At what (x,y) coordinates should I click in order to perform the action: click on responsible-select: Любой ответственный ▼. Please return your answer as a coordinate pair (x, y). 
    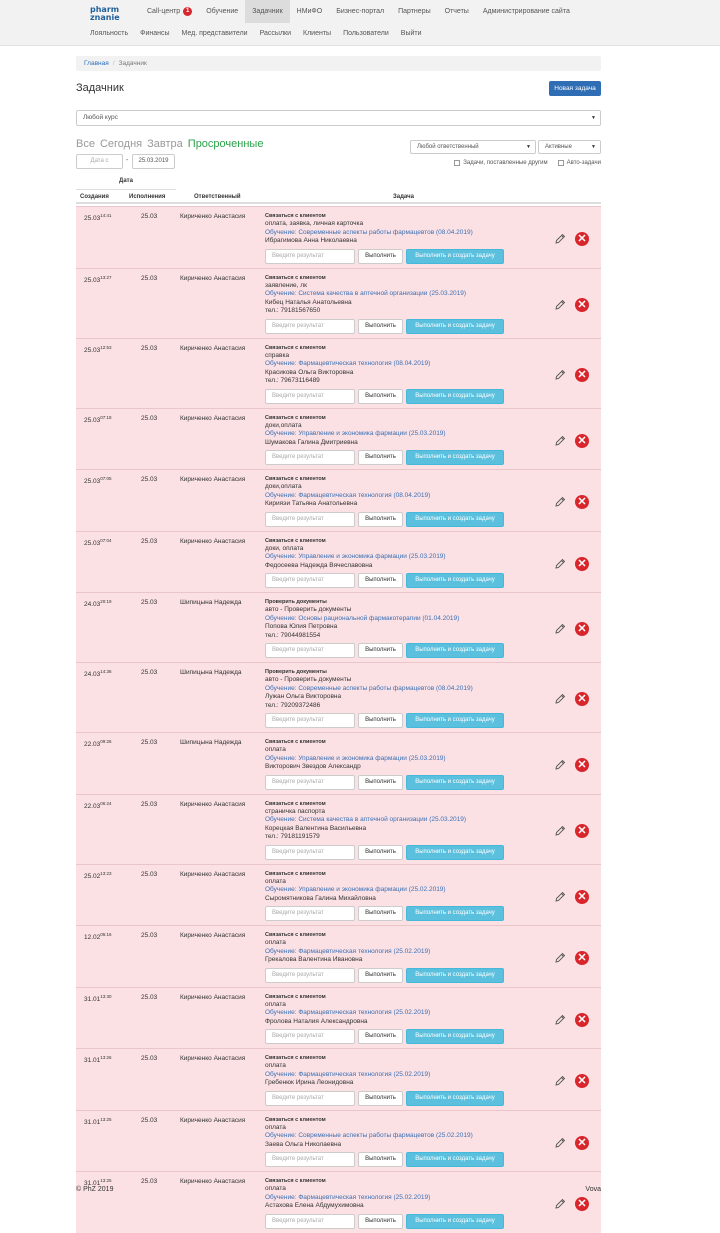
    Looking at the image, I should click on (473, 147).